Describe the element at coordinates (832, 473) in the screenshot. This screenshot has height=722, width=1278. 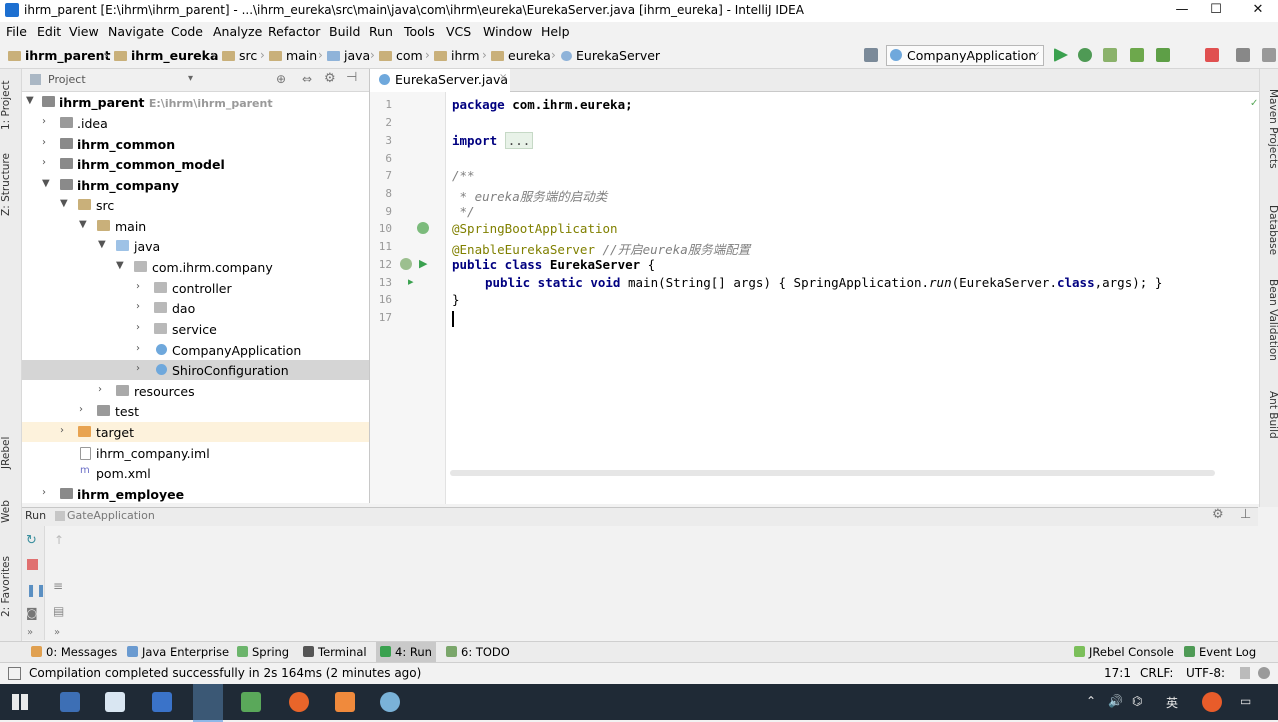
I see `horizontal-scrollbar` at that location.